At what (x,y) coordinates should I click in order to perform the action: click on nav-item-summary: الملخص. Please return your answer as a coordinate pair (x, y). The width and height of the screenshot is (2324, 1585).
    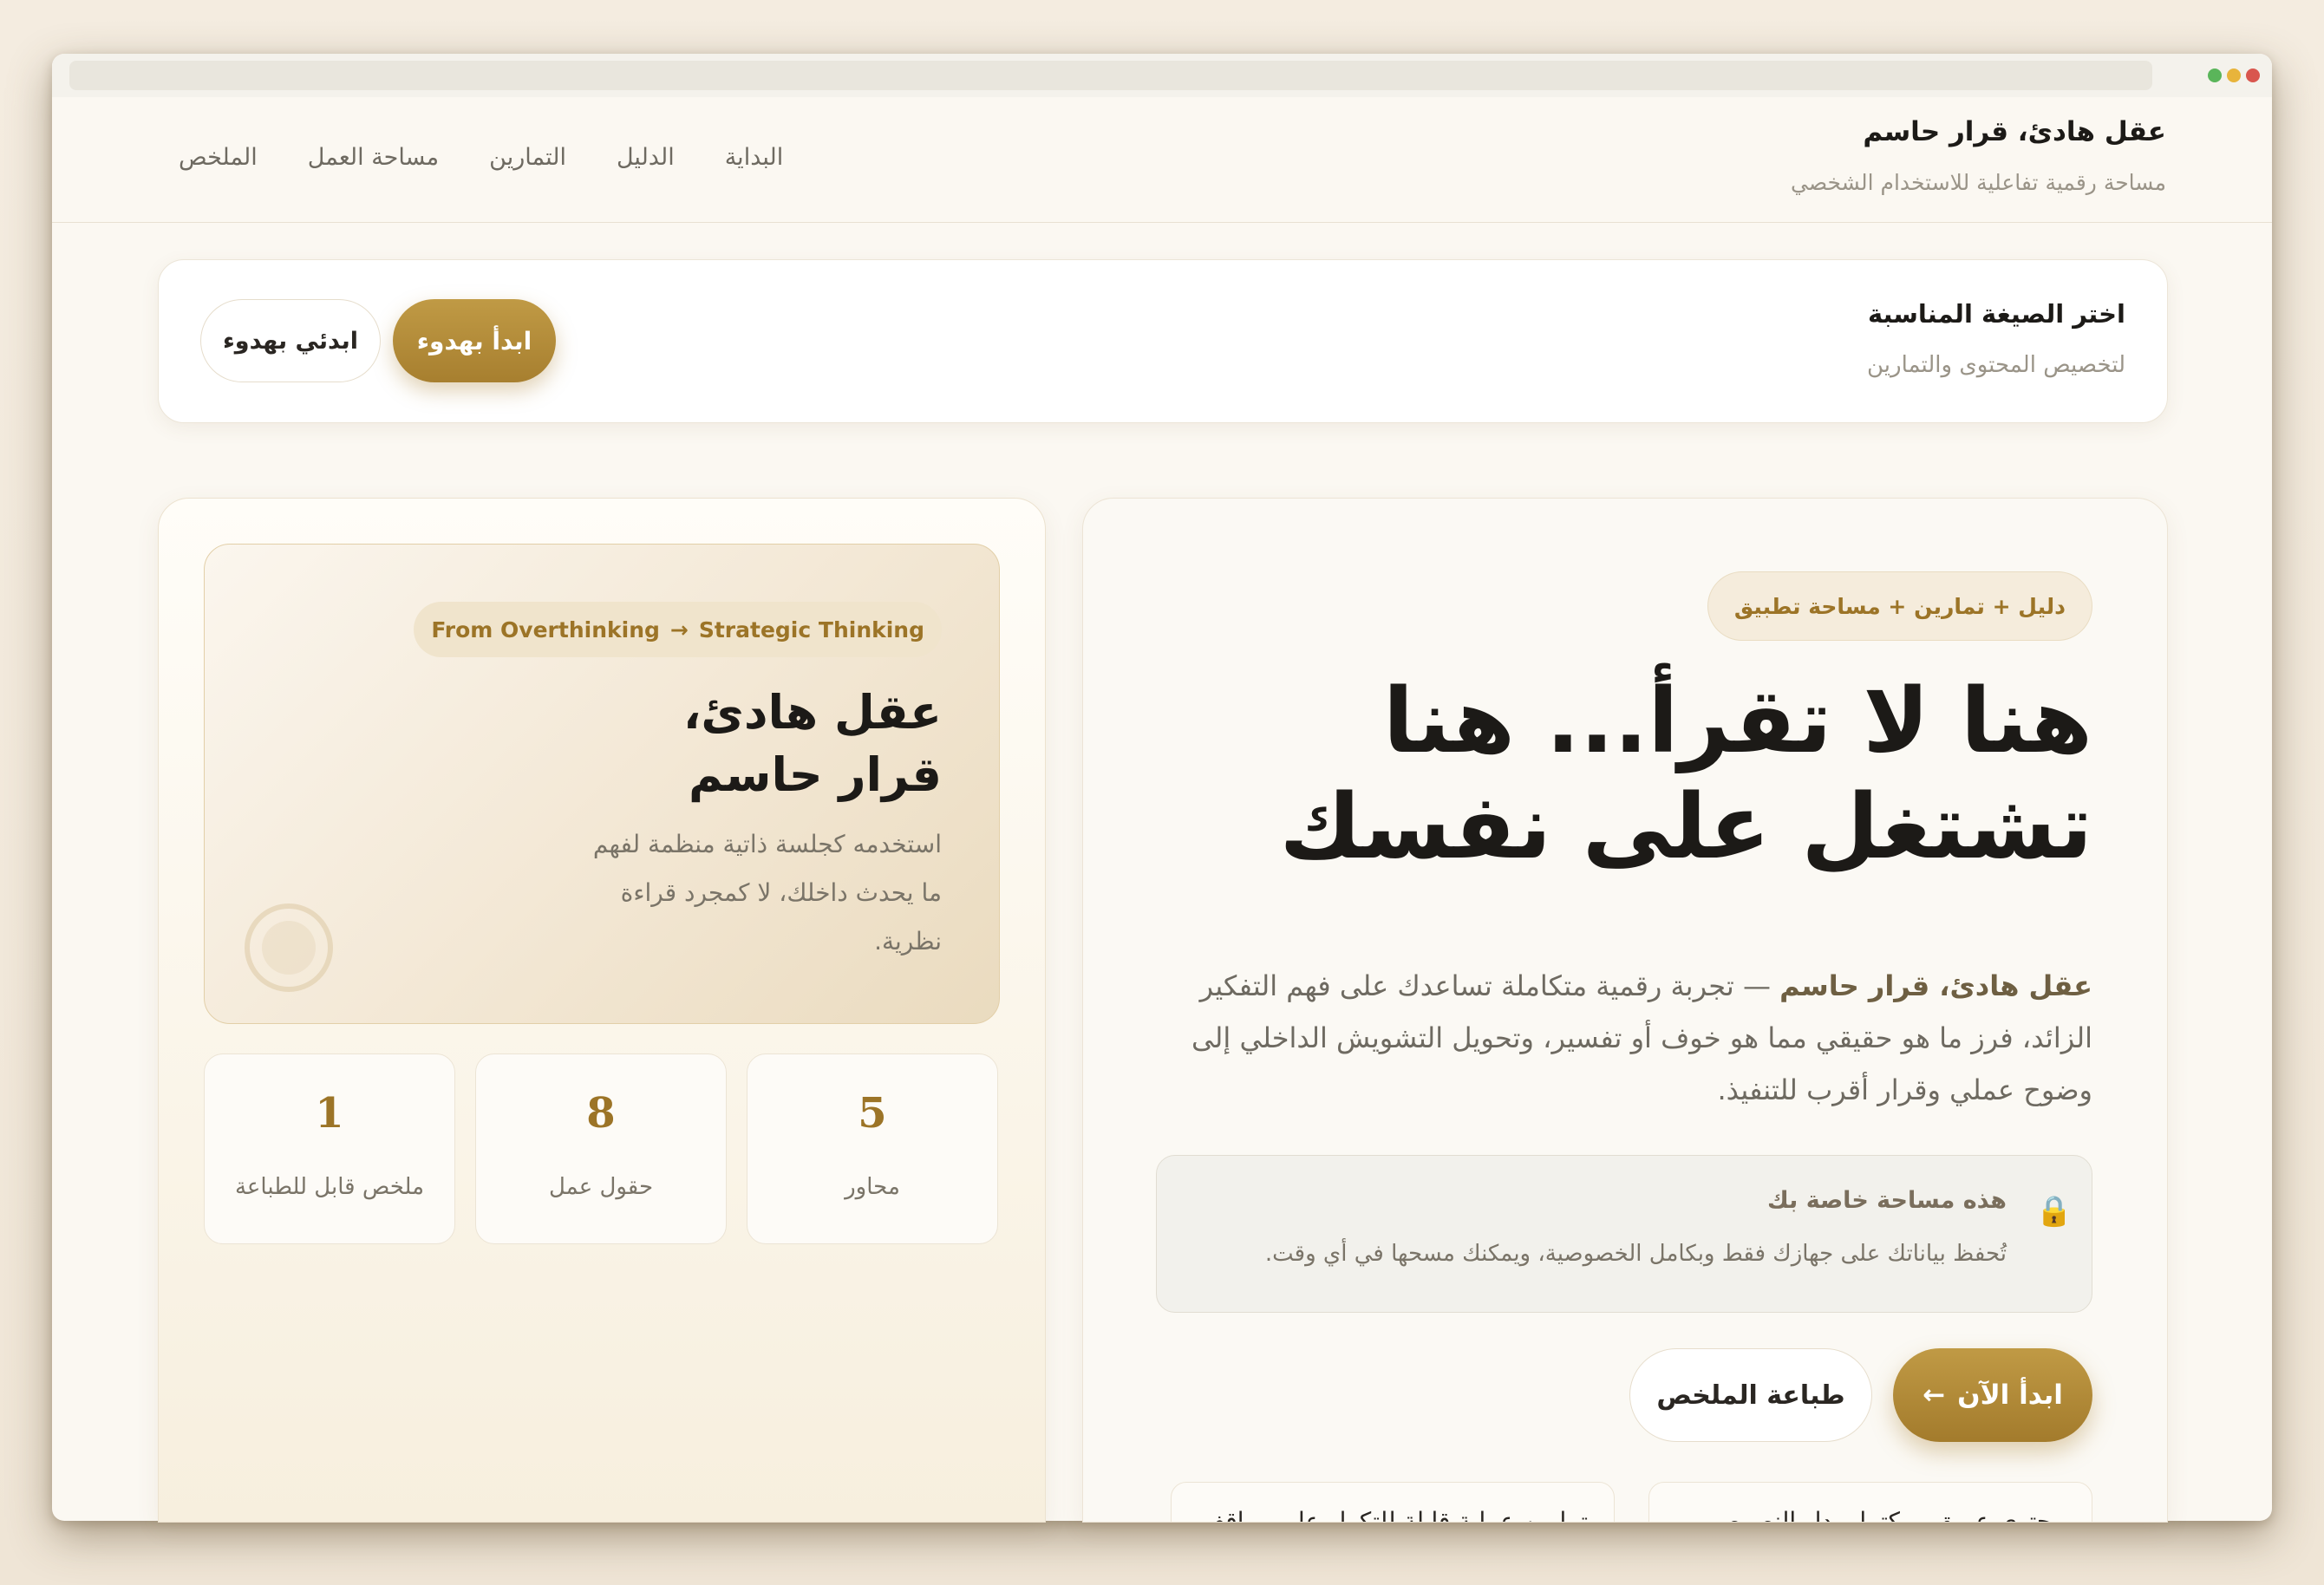
    Looking at the image, I should click on (218, 158).